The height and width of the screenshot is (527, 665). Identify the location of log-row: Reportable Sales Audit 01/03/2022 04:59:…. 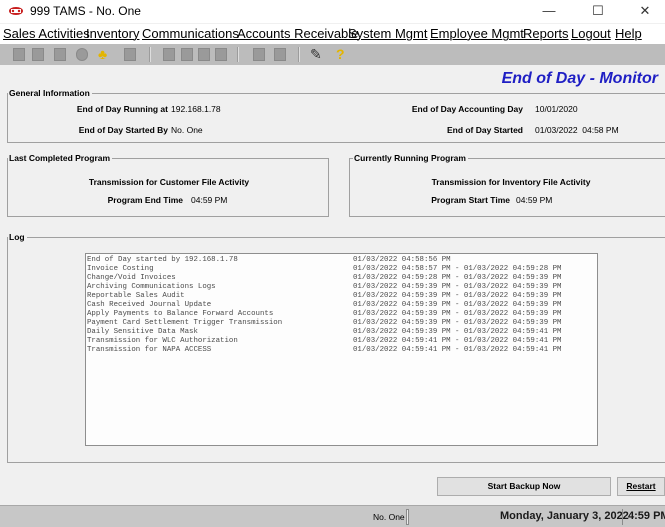
(341, 296).